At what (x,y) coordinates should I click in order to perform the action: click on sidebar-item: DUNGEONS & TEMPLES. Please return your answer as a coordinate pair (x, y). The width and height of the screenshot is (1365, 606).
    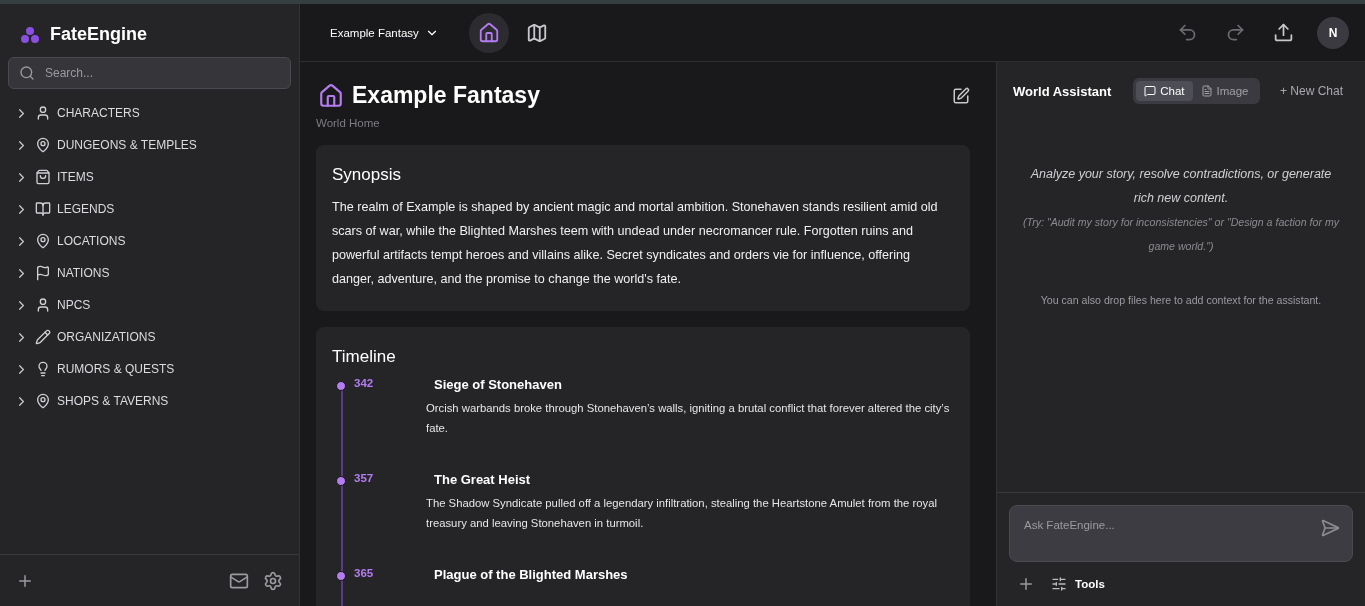
    Looking at the image, I should click on (149, 145).